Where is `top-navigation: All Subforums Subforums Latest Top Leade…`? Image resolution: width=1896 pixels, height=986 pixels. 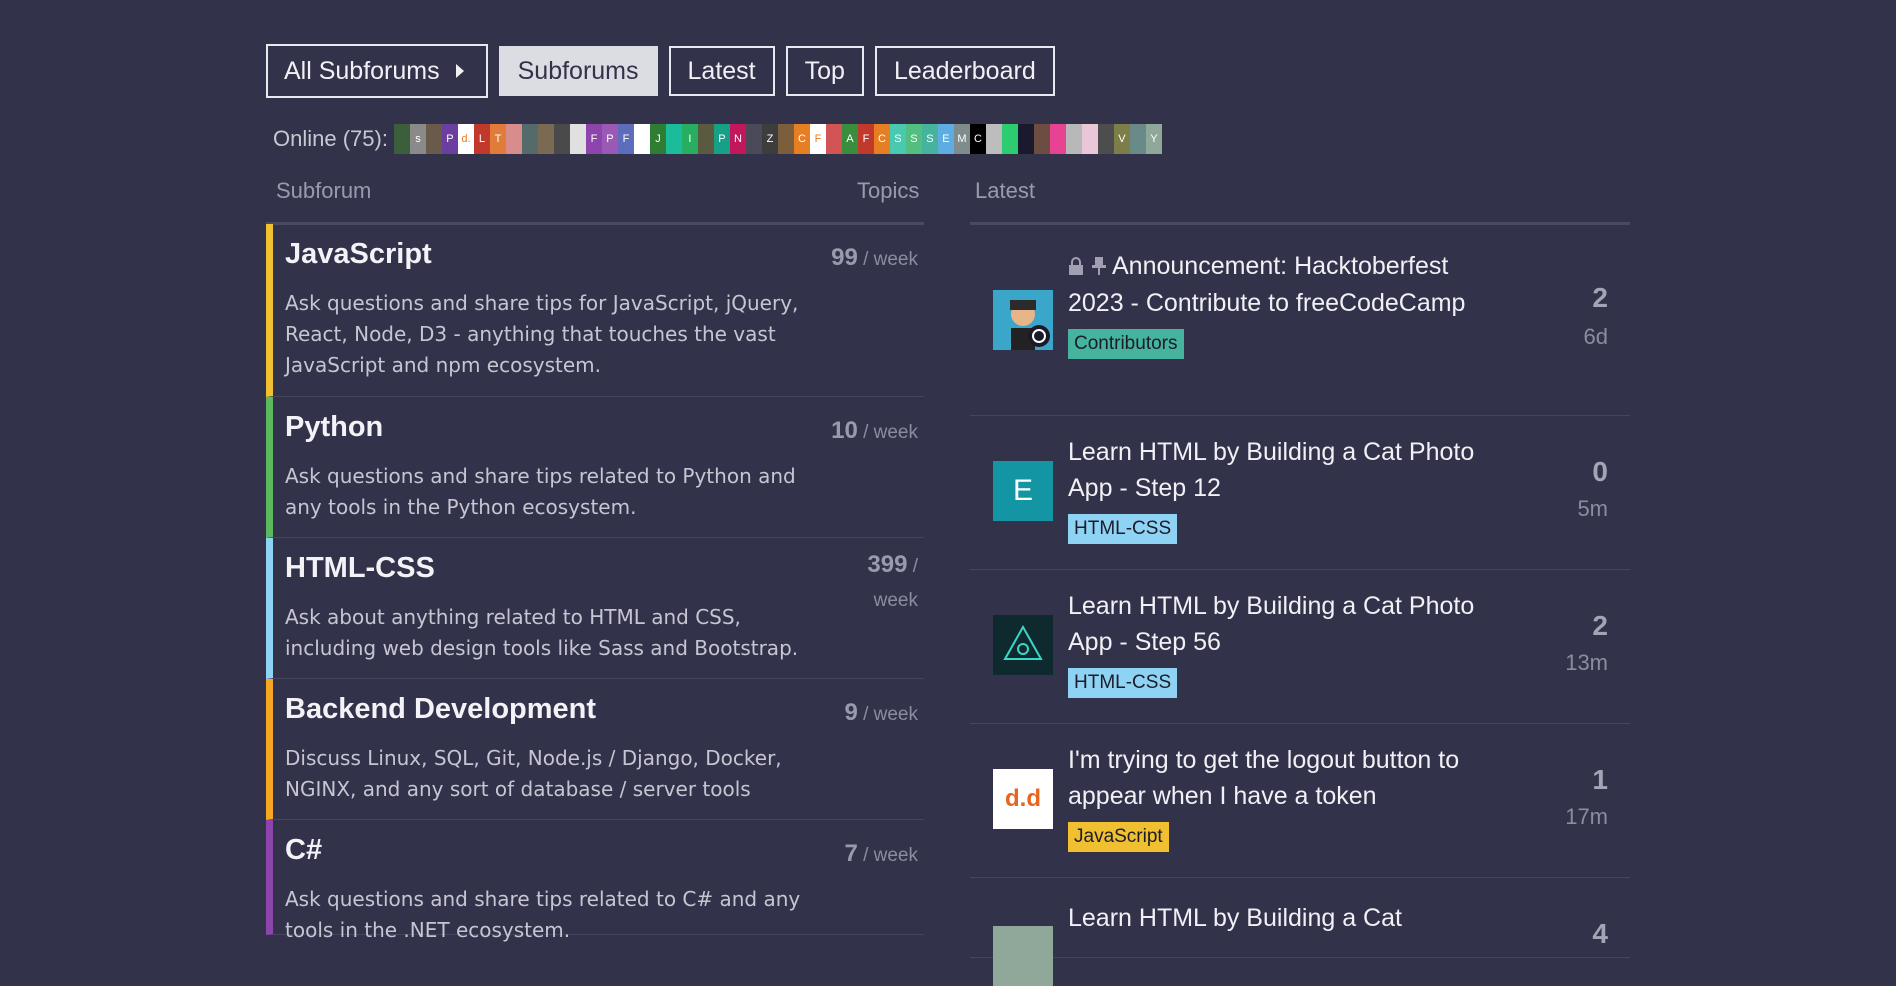
top-navigation: All Subforums Subforums Latest Top Leade… is located at coordinates (660, 71).